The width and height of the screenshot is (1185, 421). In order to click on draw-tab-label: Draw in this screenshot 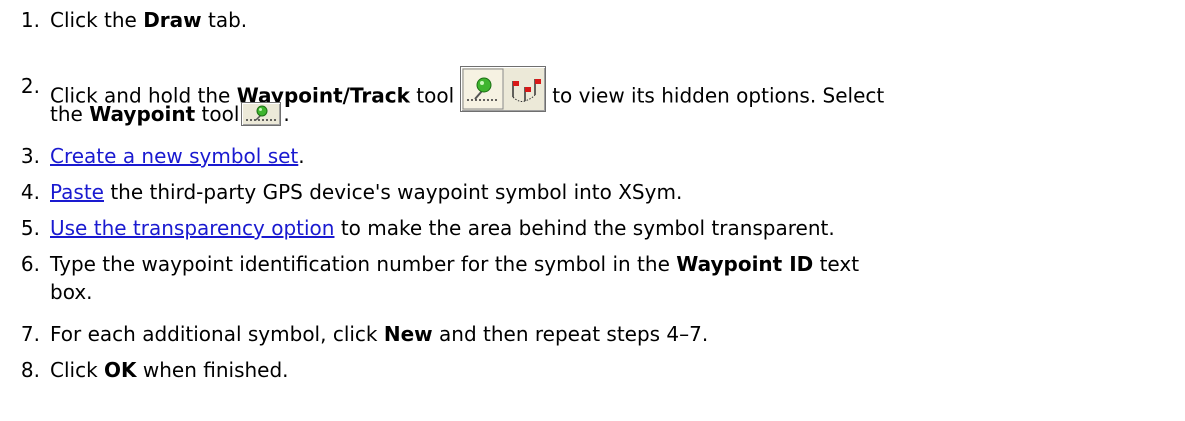, I will do `click(172, 20)`.